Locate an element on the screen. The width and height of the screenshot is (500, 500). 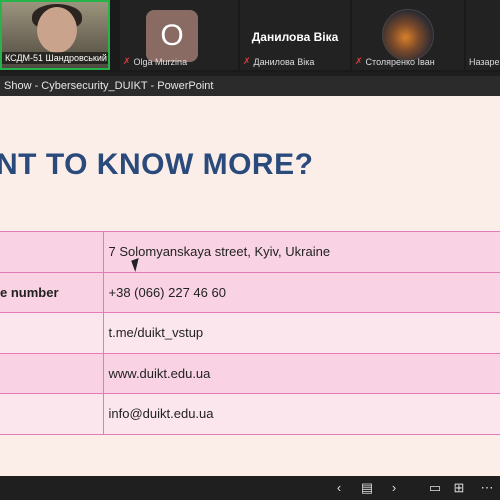
table-row: info@duikt.edu.ua is located at coordinates (250, 414).